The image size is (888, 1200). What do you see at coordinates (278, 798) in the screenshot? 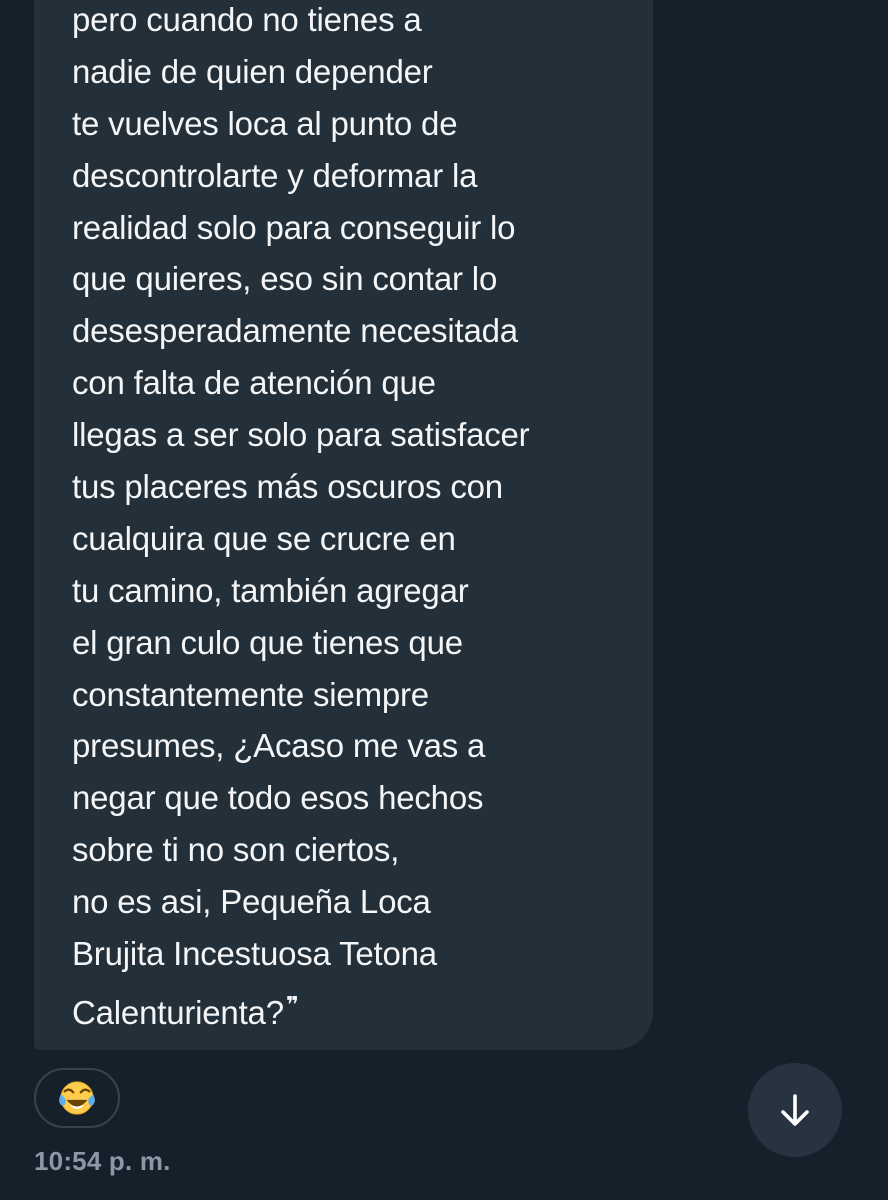
I see `message-line: negar que todo esos hechos` at bounding box center [278, 798].